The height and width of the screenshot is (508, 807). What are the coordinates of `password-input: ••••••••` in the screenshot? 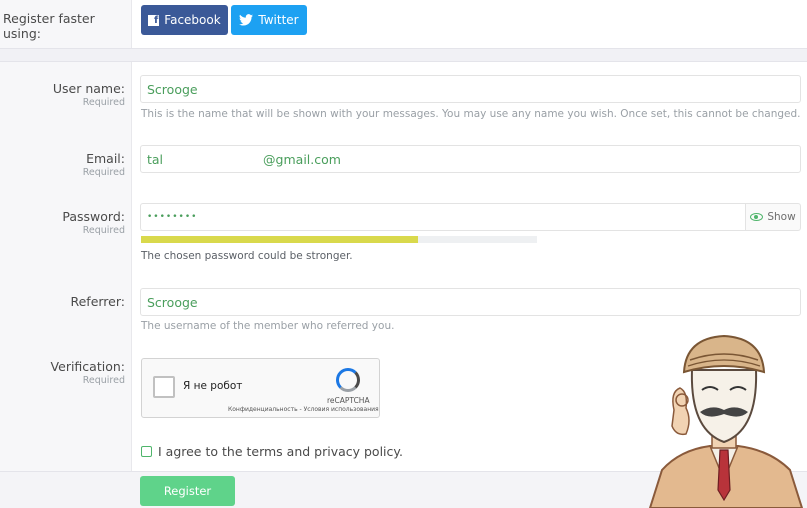 It's located at (443, 217).